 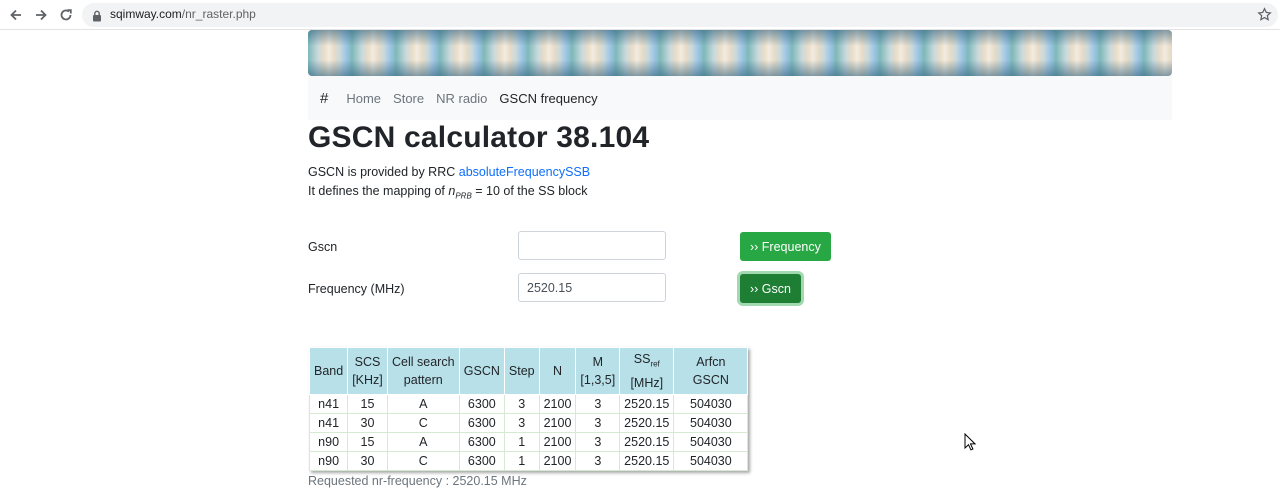 I want to click on col-step: Step, so click(x=521, y=371).